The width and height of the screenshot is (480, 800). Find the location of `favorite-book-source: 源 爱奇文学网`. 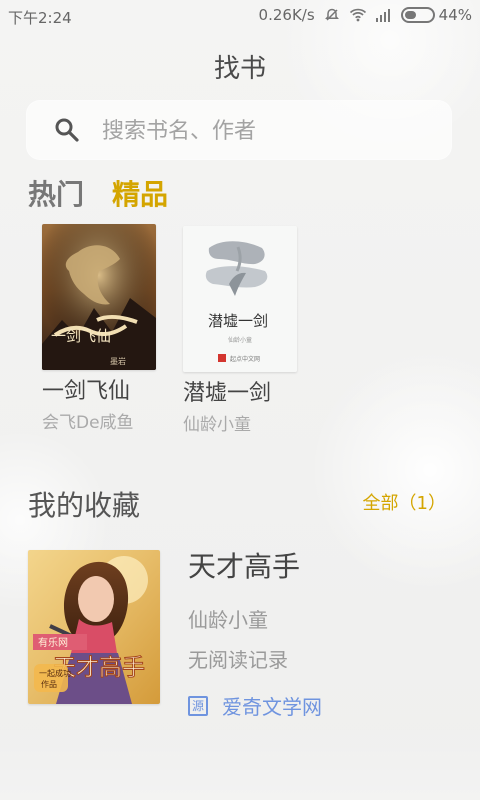

favorite-book-source: 源 爱奇文学网 is located at coordinates (255, 705).